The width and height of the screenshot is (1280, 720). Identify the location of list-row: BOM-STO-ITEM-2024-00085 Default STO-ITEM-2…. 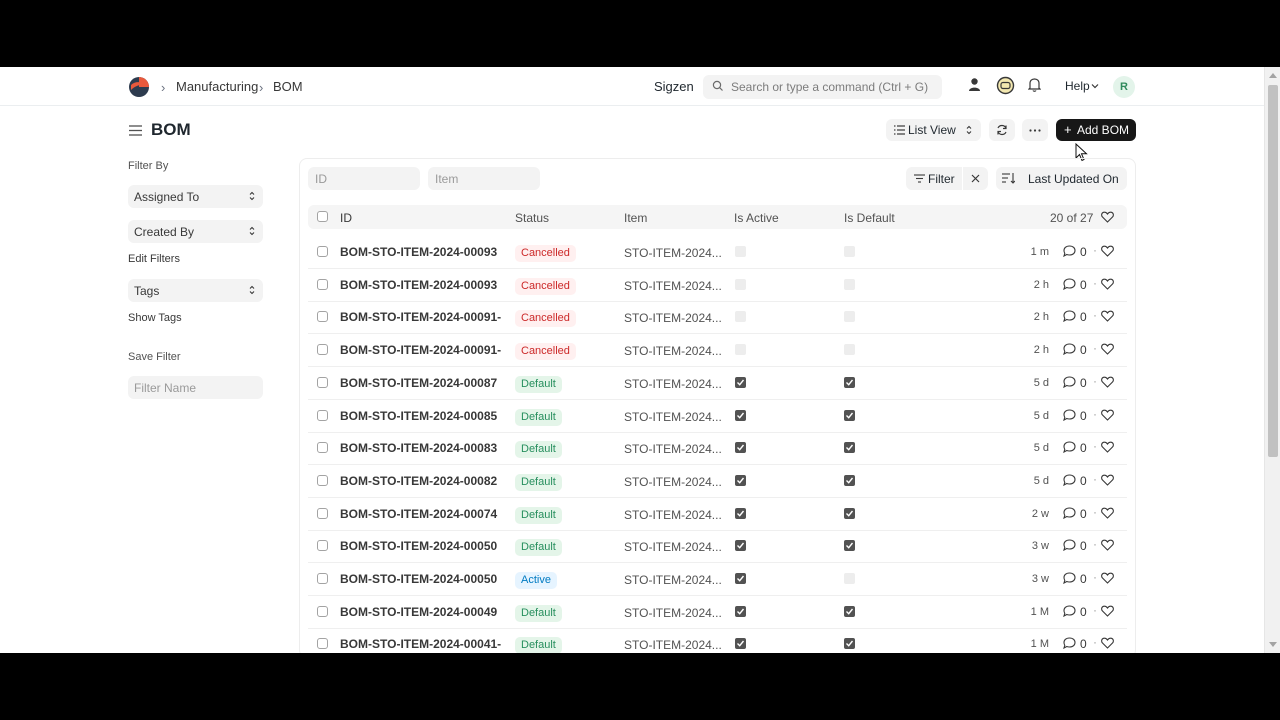
(717, 417).